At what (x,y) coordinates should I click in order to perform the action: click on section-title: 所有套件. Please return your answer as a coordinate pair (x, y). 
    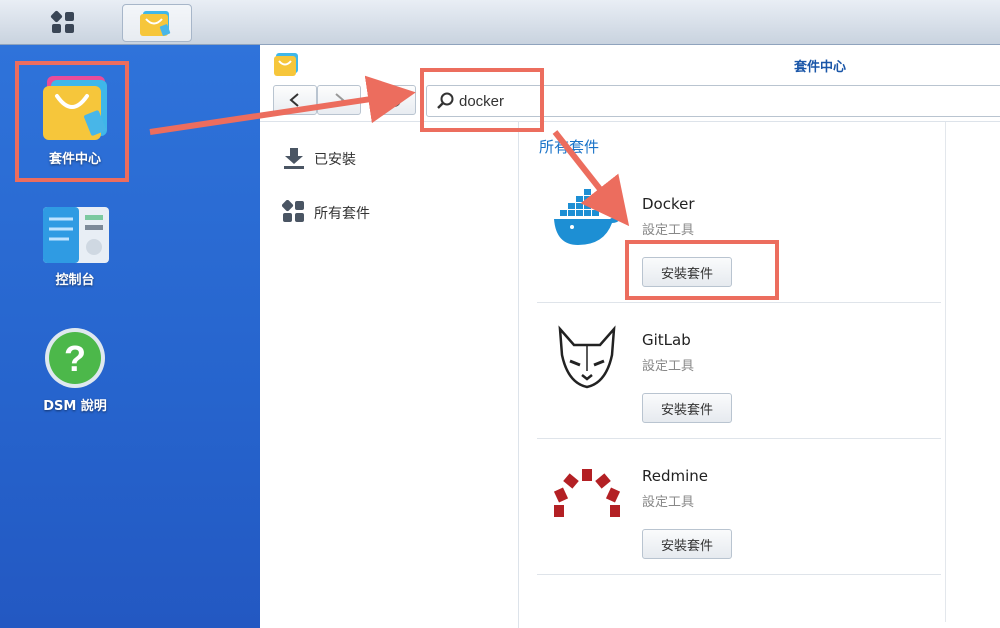
    Looking at the image, I should click on (569, 147).